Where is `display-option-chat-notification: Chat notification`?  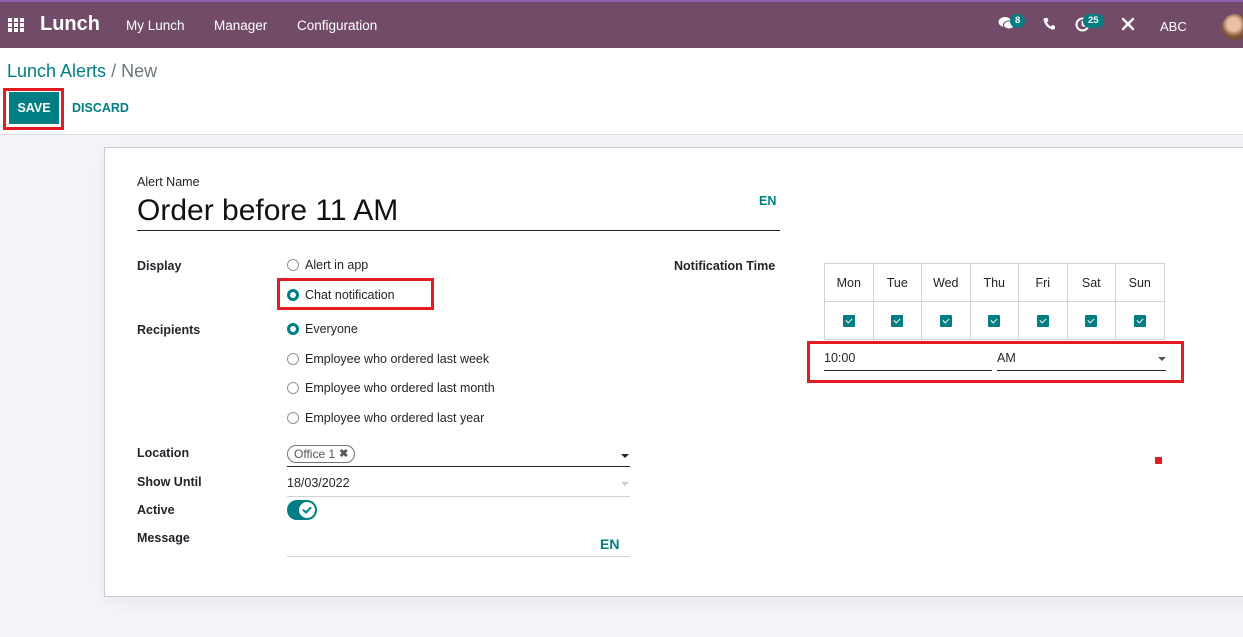 display-option-chat-notification: Chat notification is located at coordinates (341, 295).